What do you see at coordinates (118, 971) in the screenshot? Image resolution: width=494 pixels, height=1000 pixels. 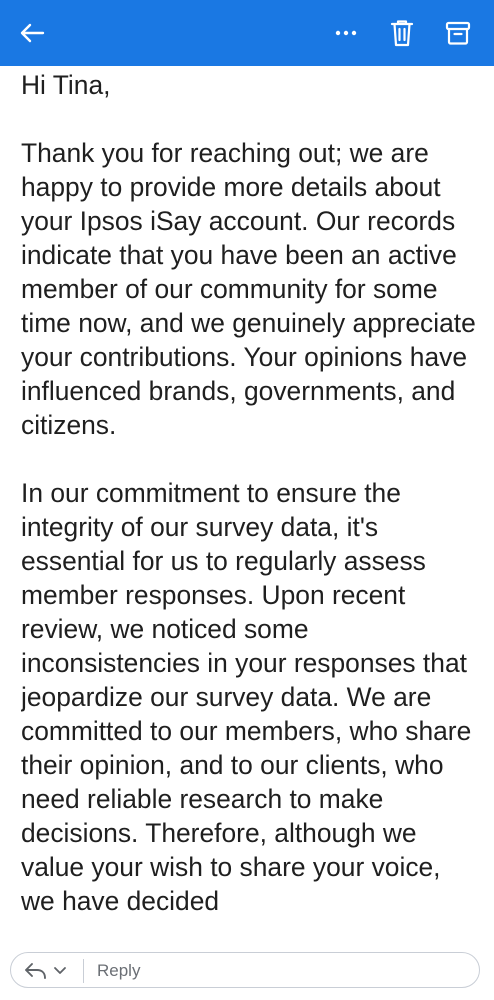 I see `reply-placeholder: Reply` at bounding box center [118, 971].